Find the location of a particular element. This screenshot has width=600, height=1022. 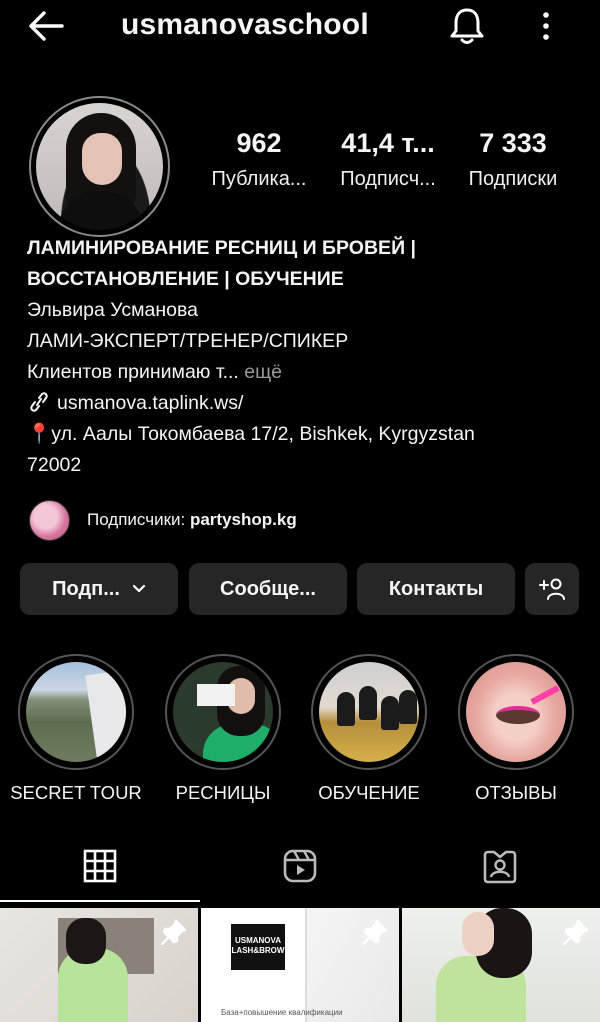

bio-link: usmanova.taplink.ws/ is located at coordinates (150, 403).